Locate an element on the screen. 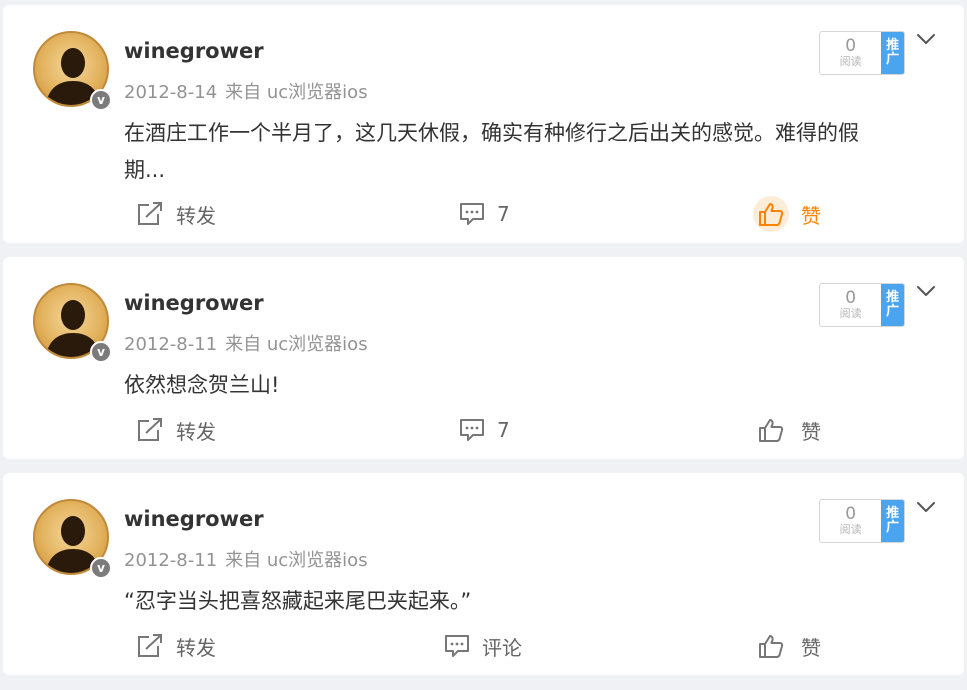  post-text-line: 依然想念贺兰山! is located at coordinates (202, 385).